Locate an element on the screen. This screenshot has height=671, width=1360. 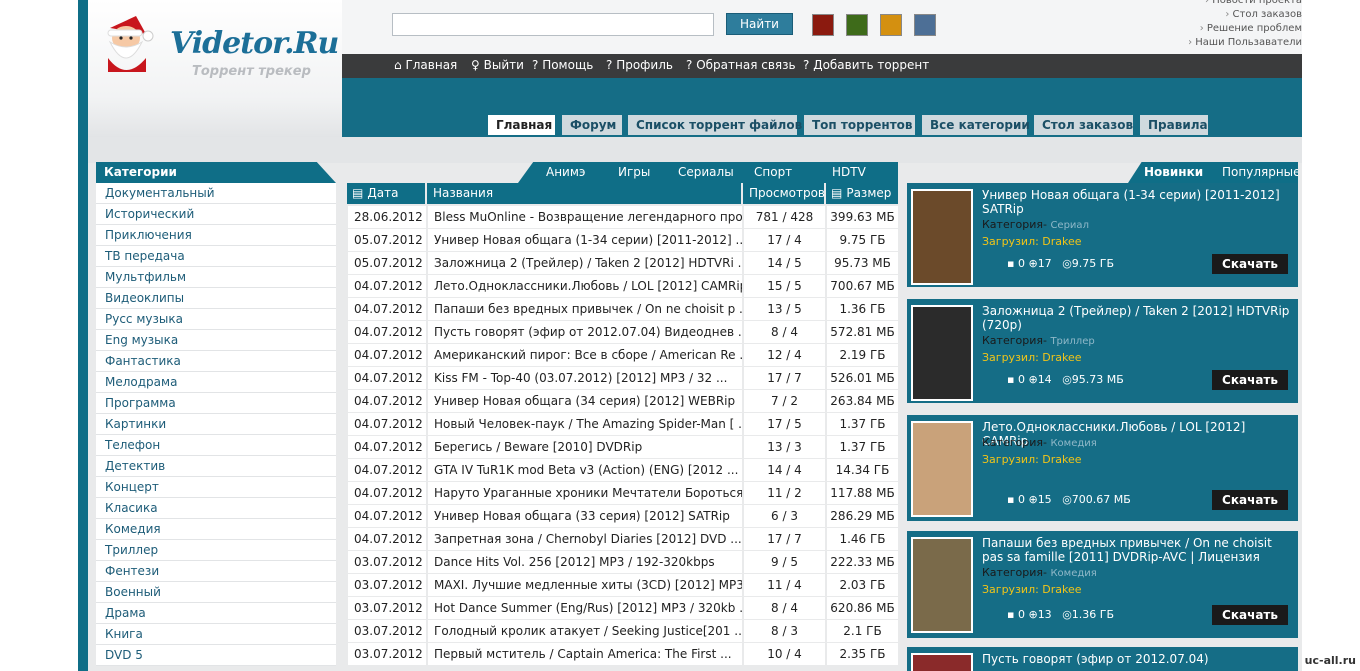
category-link: Видеоклипы is located at coordinates (216, 298).